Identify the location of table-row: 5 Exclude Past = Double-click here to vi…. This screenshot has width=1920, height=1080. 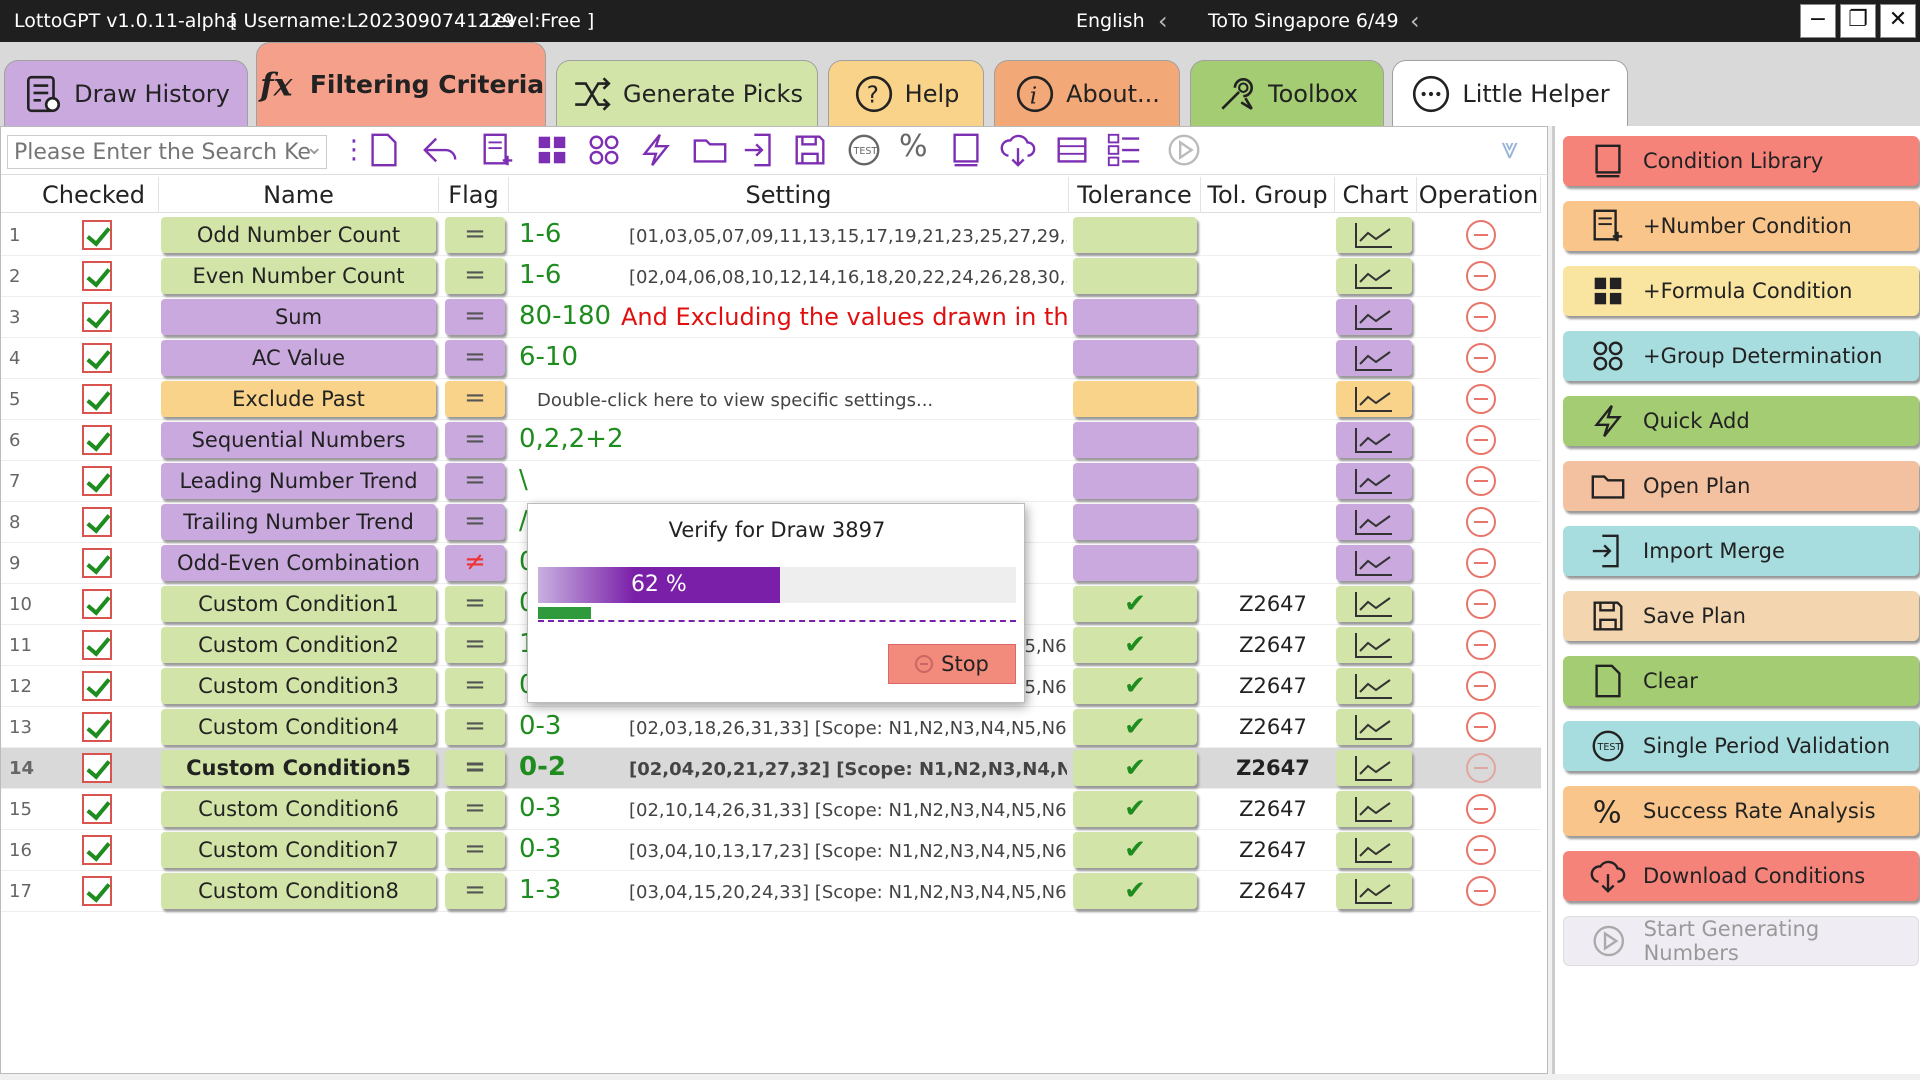
(771, 399).